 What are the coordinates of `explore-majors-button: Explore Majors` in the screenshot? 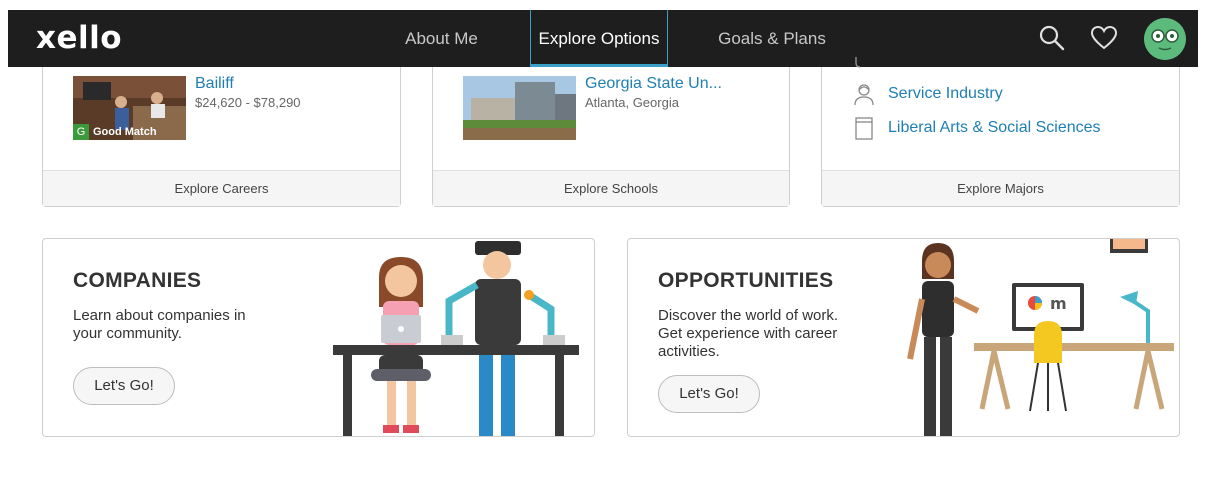 It's located at (1000, 188).